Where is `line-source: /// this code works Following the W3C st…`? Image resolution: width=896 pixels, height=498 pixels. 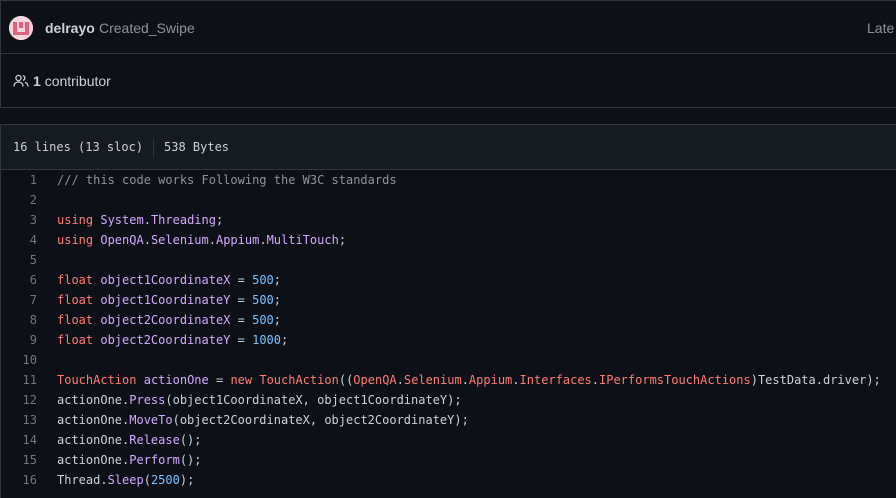
line-source: /// this code works Following the W3C st… is located at coordinates (227, 180).